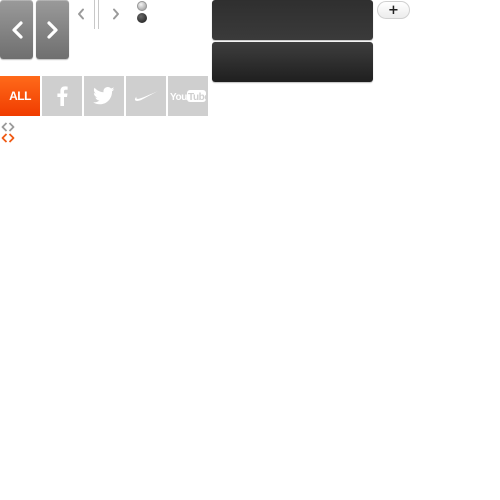 This screenshot has height=500, width=500. Describe the element at coordinates (20, 96) in the screenshot. I see `filter-all-button: ALL` at that location.